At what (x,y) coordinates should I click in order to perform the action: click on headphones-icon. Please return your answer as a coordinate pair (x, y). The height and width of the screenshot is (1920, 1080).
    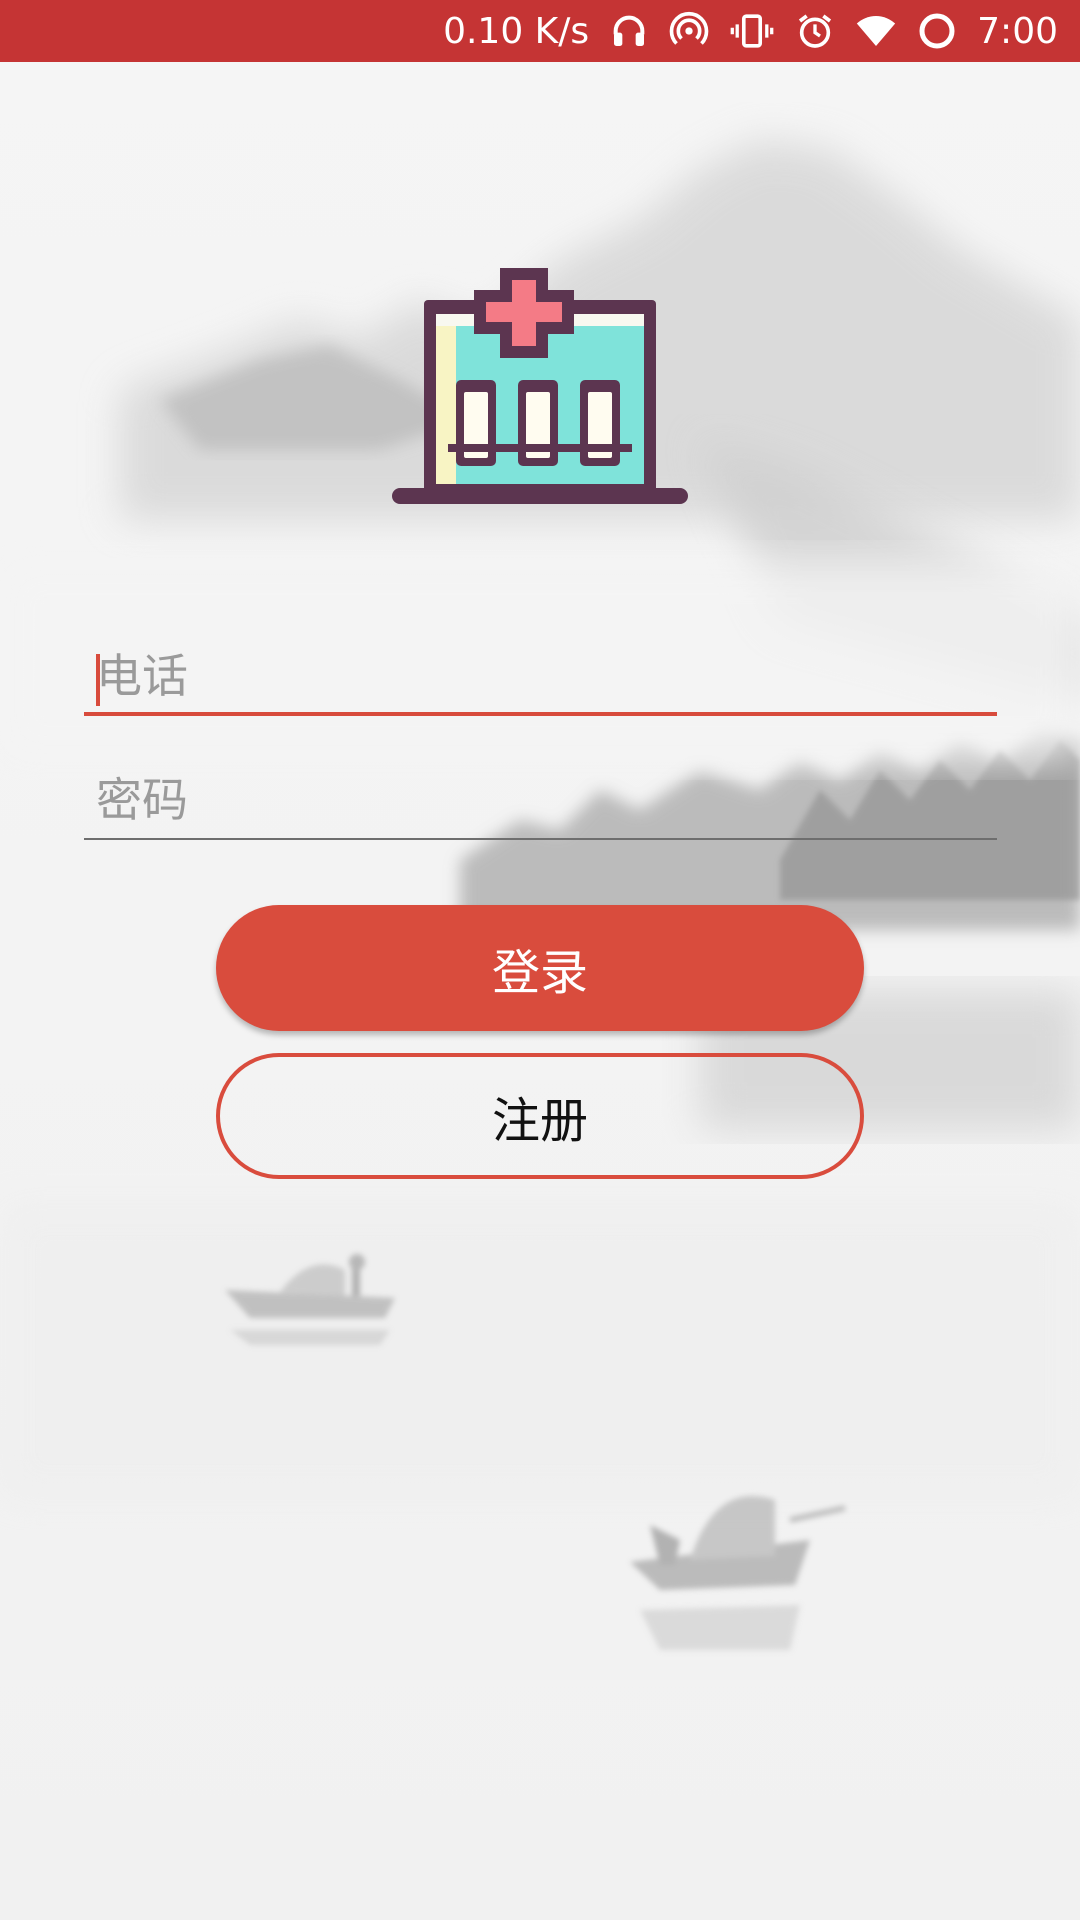
    Looking at the image, I should click on (629, 31).